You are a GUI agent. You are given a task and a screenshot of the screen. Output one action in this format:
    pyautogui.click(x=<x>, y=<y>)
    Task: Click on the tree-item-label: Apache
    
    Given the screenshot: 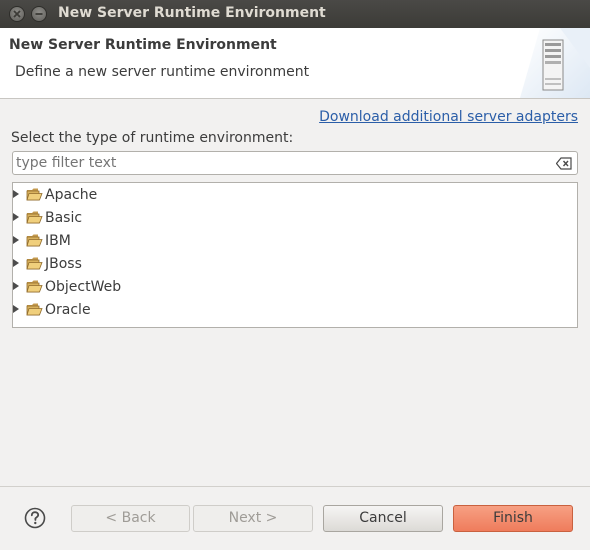 What is the action you would take?
    pyautogui.click(x=71, y=195)
    